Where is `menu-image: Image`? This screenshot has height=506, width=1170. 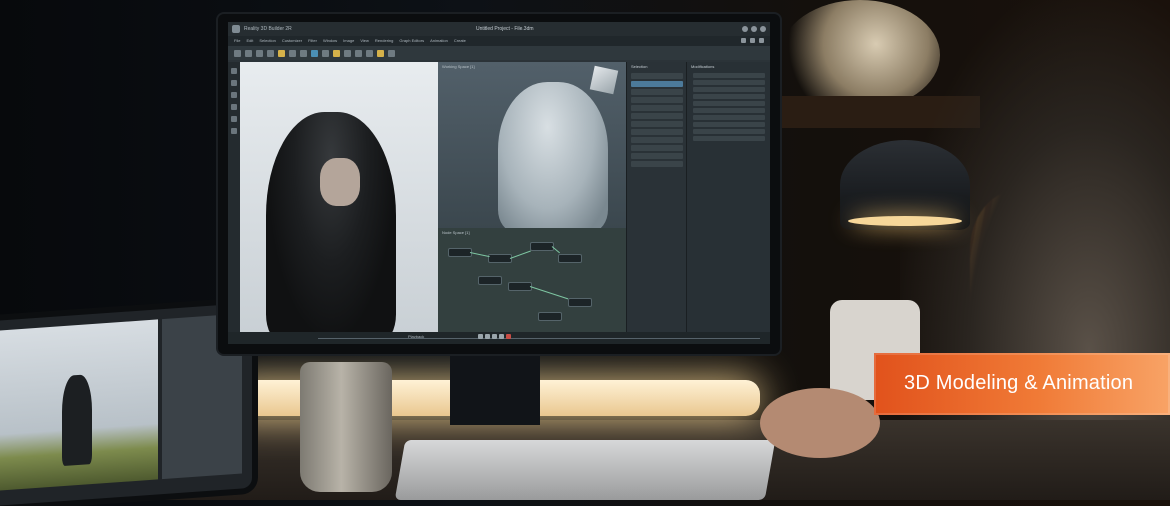
menu-image: Image is located at coordinates (348, 41).